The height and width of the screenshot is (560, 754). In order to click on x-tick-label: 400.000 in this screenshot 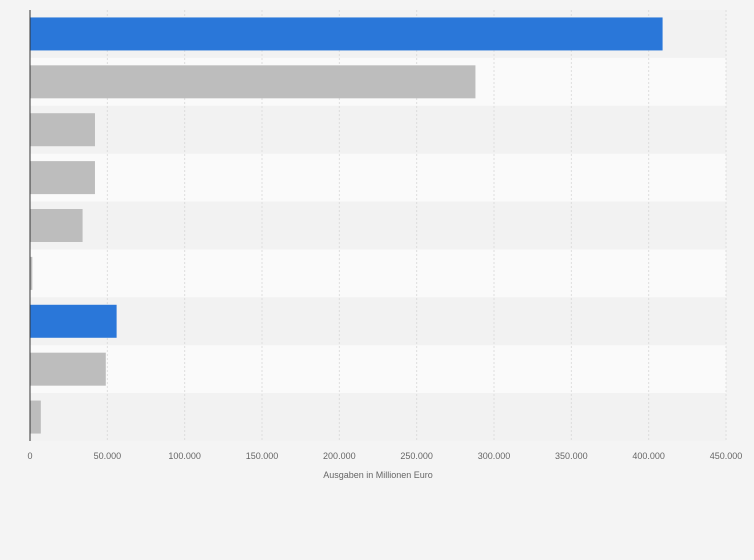, I will do `click(648, 456)`.